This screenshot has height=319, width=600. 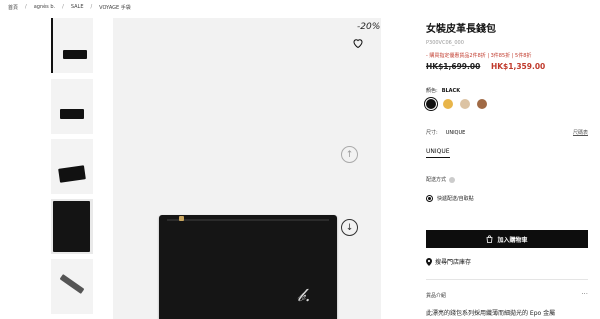 I want to click on product-title: 女裝皮革長錢包, so click(x=461, y=29).